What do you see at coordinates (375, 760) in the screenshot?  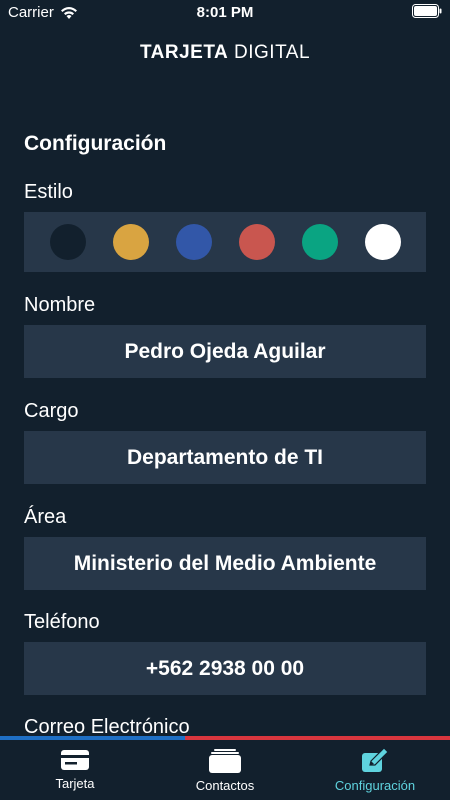 I see `edit-icon` at bounding box center [375, 760].